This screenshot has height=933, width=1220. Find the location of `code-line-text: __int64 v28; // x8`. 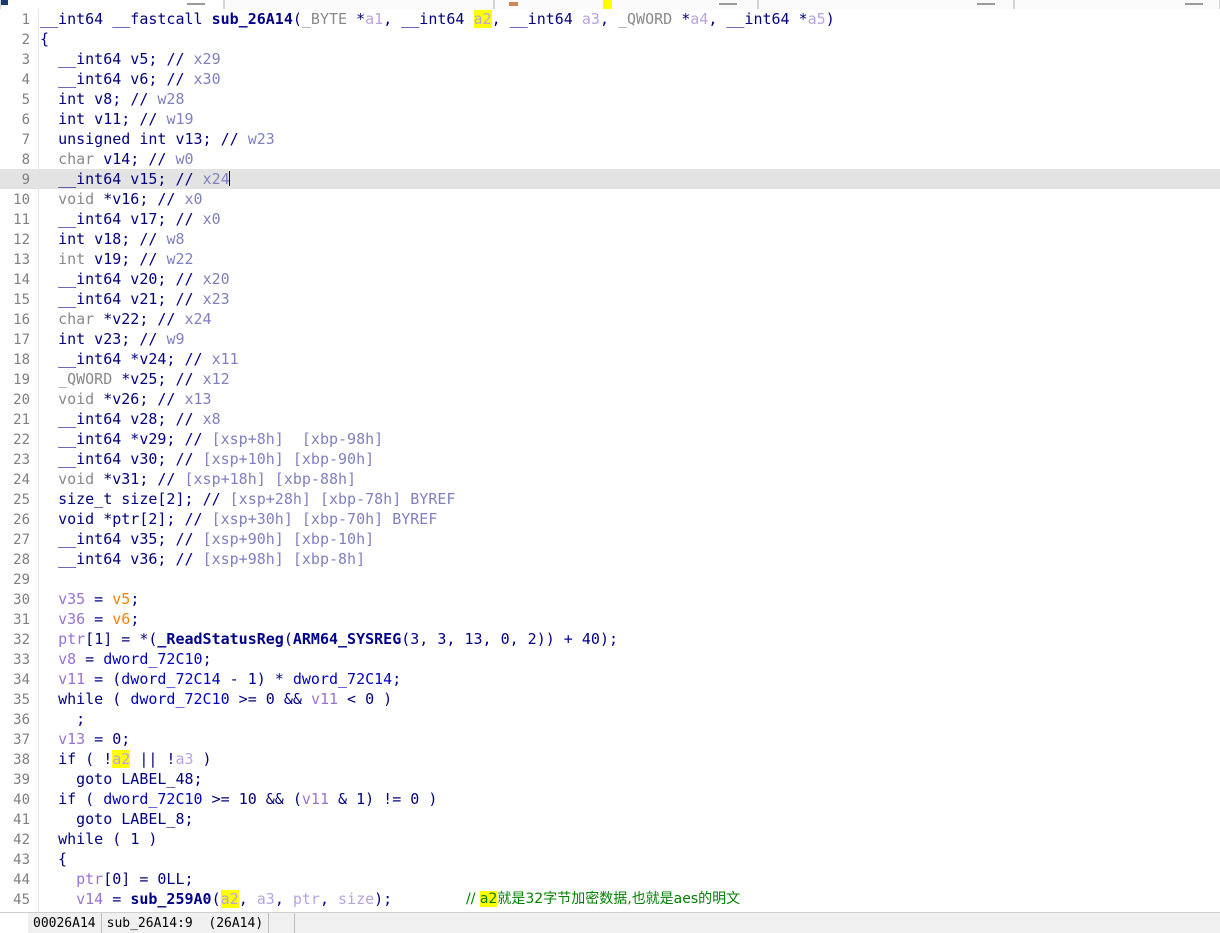

code-line-text: __int64 v28; // x8 is located at coordinates (125, 419).